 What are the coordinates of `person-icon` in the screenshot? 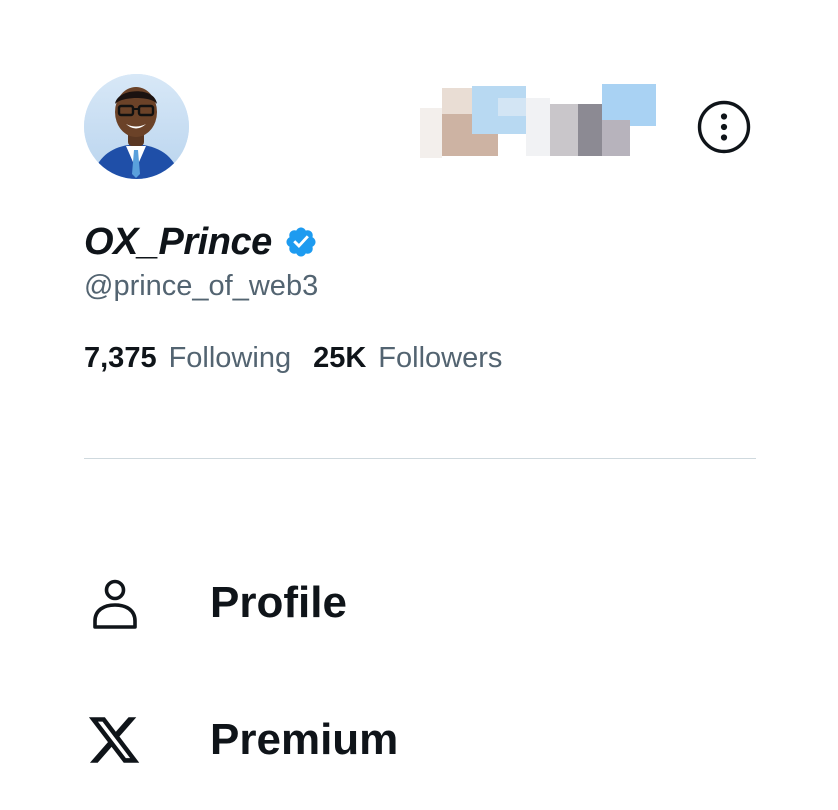 It's located at (116, 603).